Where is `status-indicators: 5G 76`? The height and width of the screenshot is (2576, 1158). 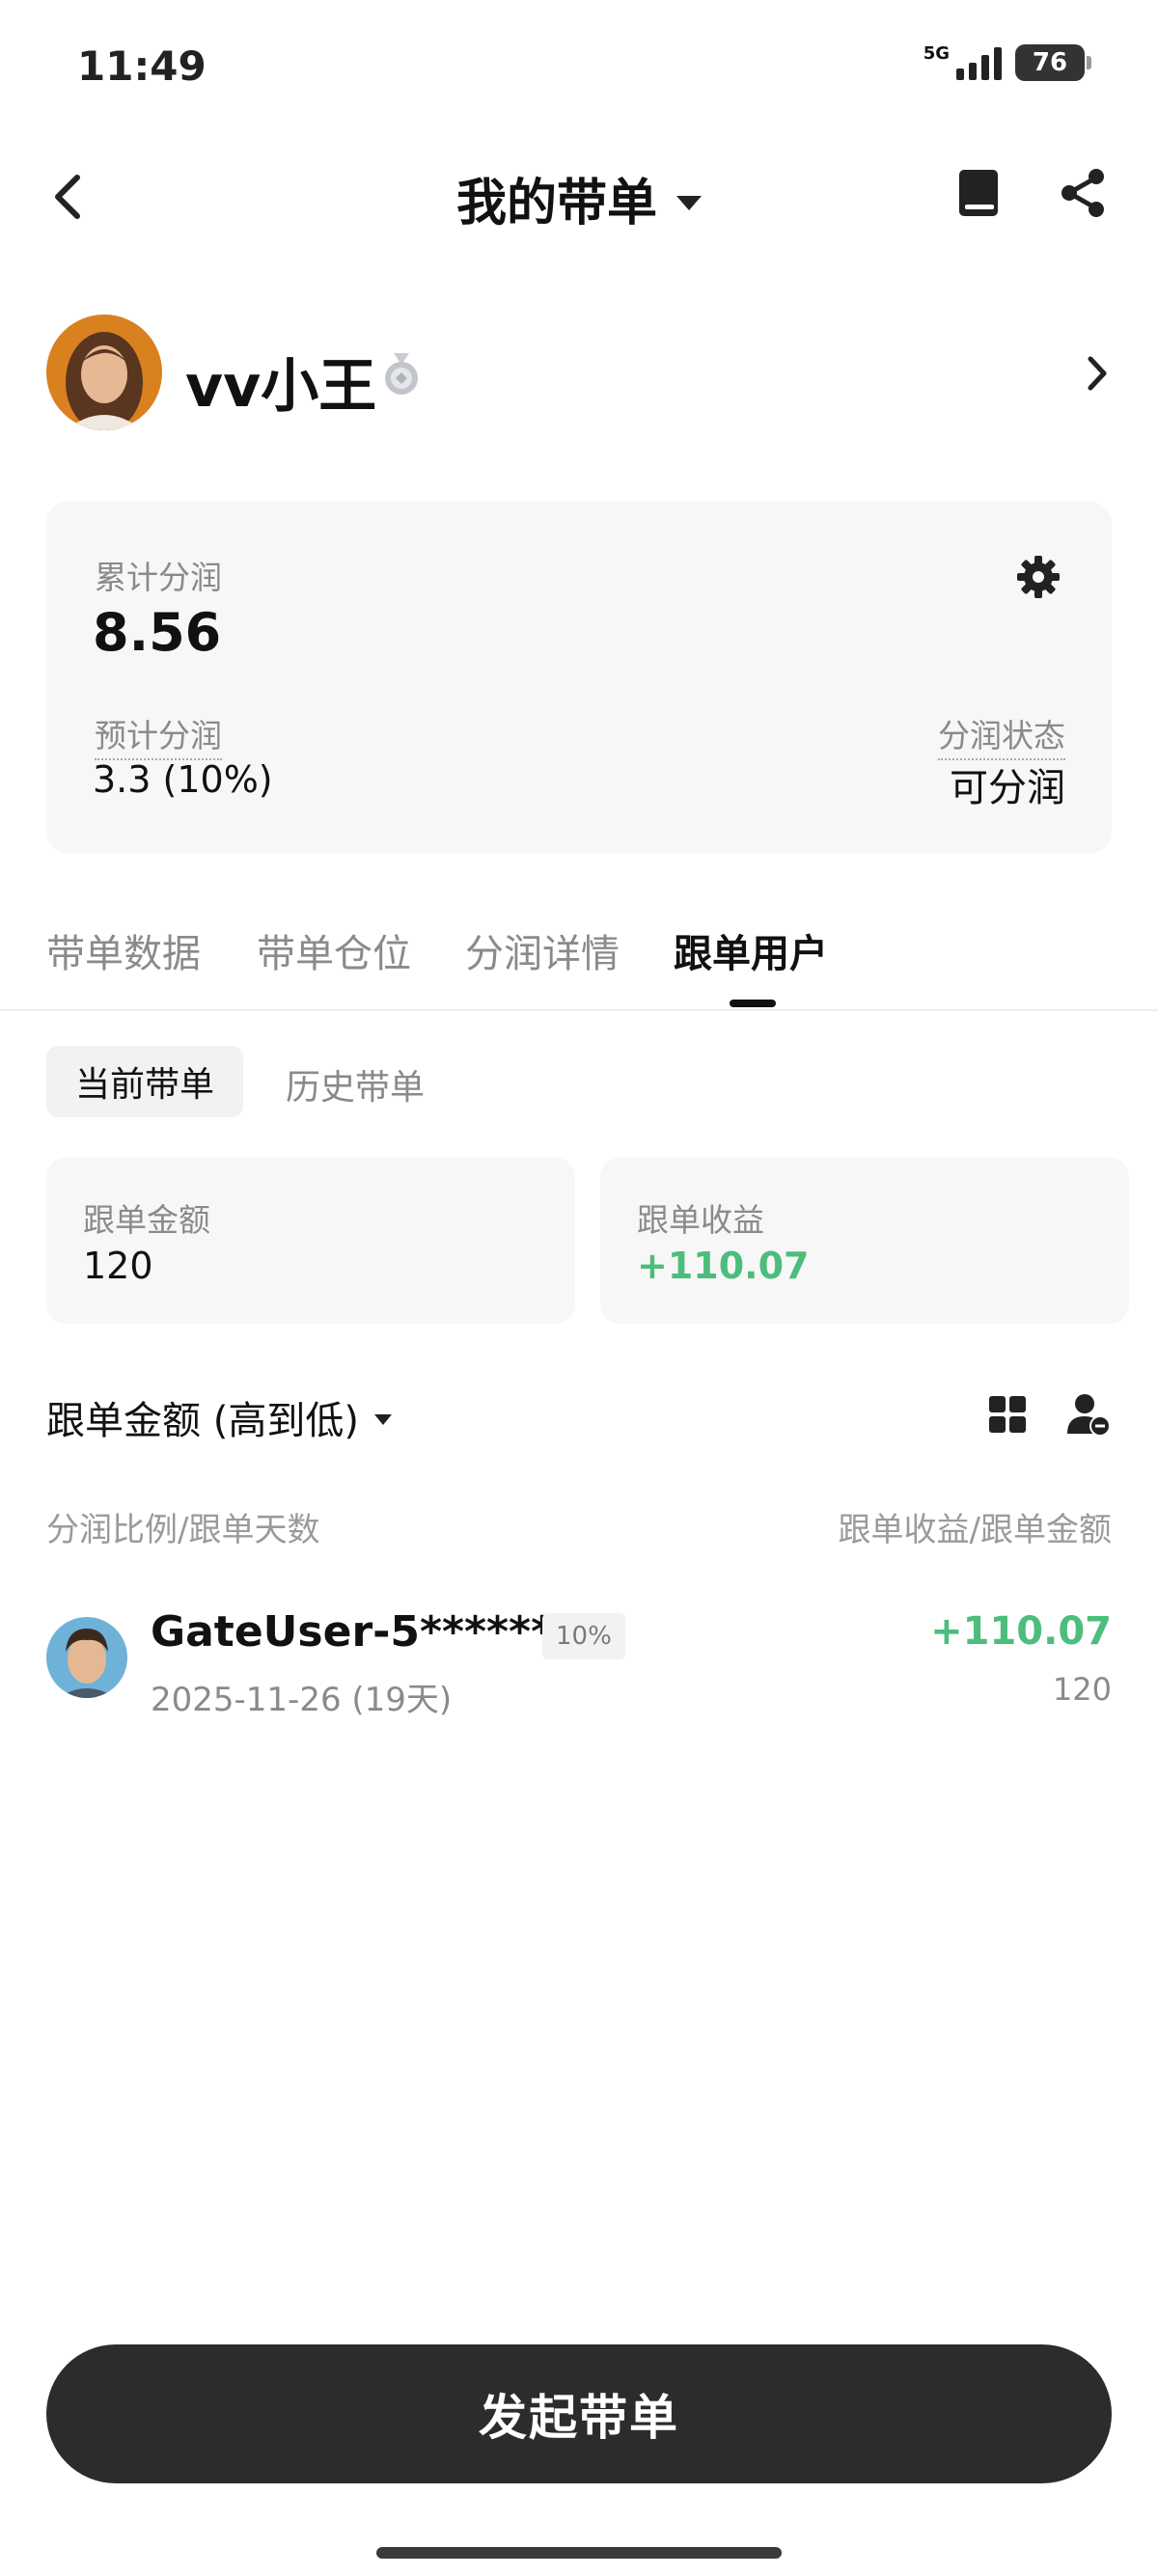 status-indicators: 5G 76 is located at coordinates (1007, 63).